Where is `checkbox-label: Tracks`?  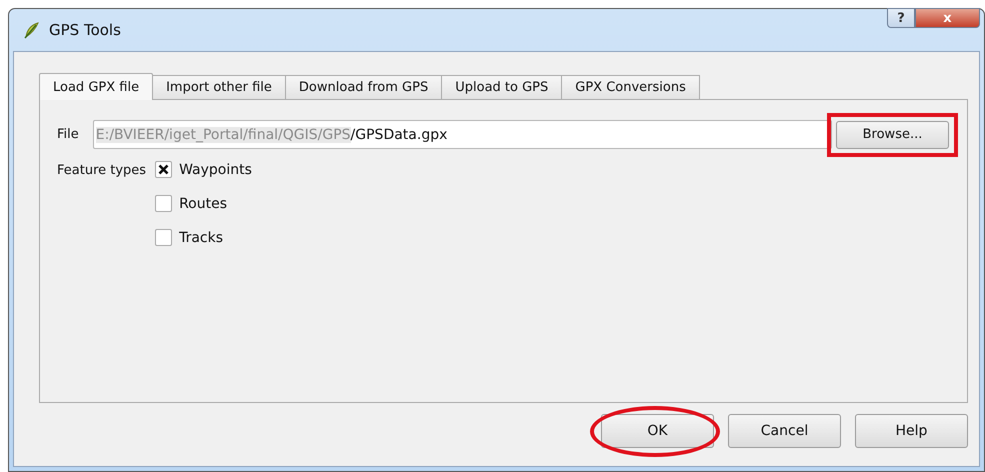
checkbox-label: Tracks is located at coordinates (201, 238).